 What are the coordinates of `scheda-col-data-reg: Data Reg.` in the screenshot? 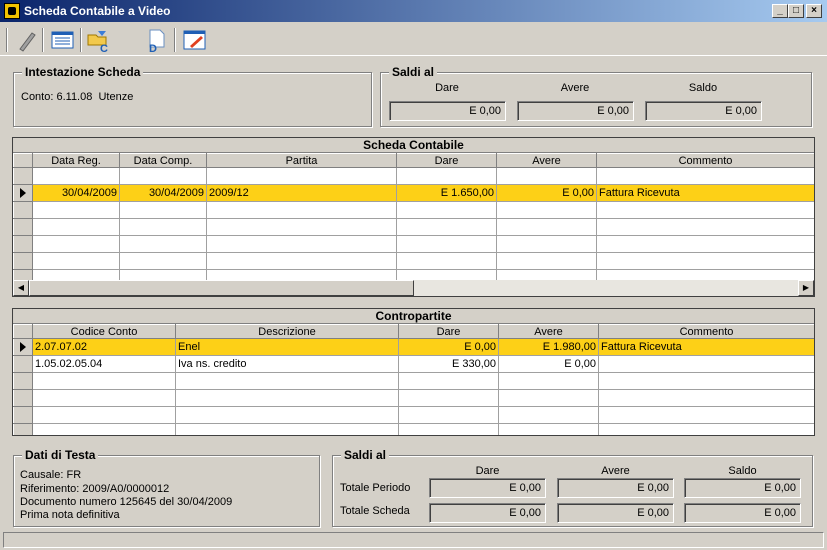 It's located at (76, 160).